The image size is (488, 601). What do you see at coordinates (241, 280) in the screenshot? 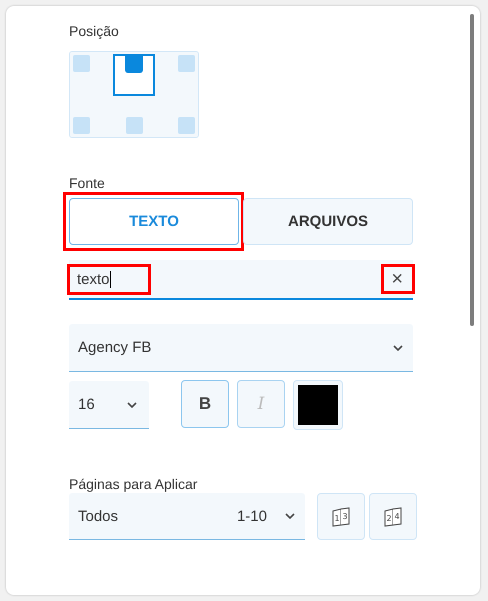
I see `text-field: texto ×` at bounding box center [241, 280].